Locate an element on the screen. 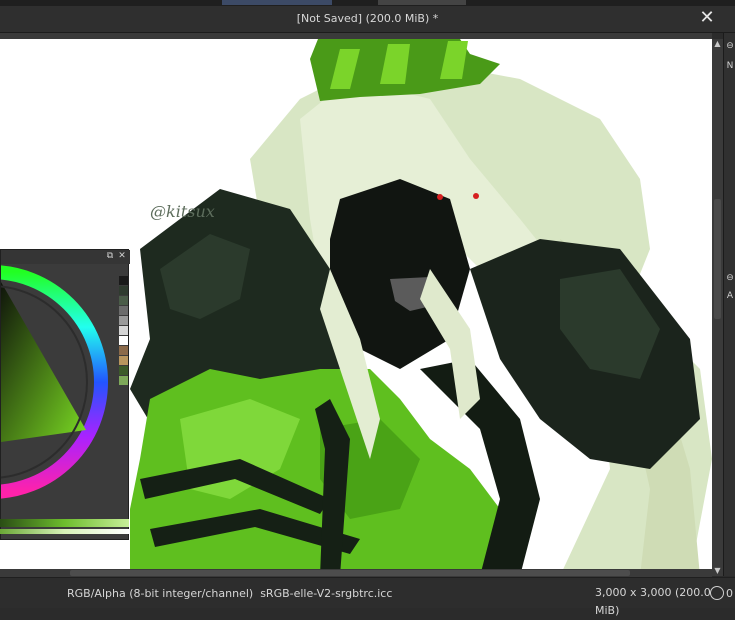 The width and height of the screenshot is (735, 620). tint-slider is located at coordinates (64, 531).